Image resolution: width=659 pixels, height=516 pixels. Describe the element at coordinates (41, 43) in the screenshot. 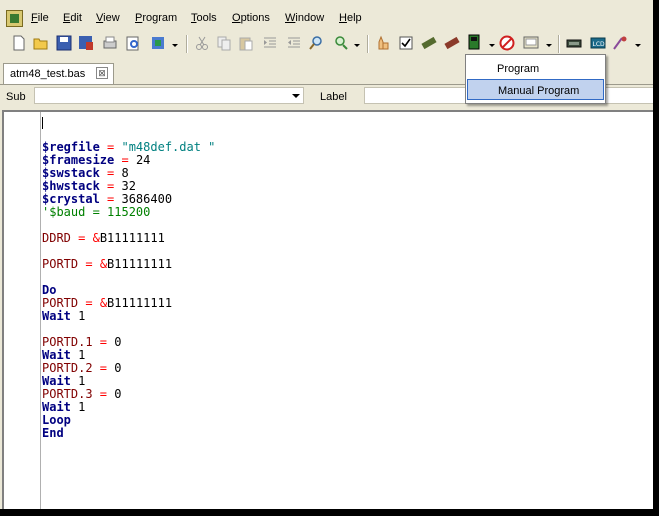

I see `open-file-icon` at that location.